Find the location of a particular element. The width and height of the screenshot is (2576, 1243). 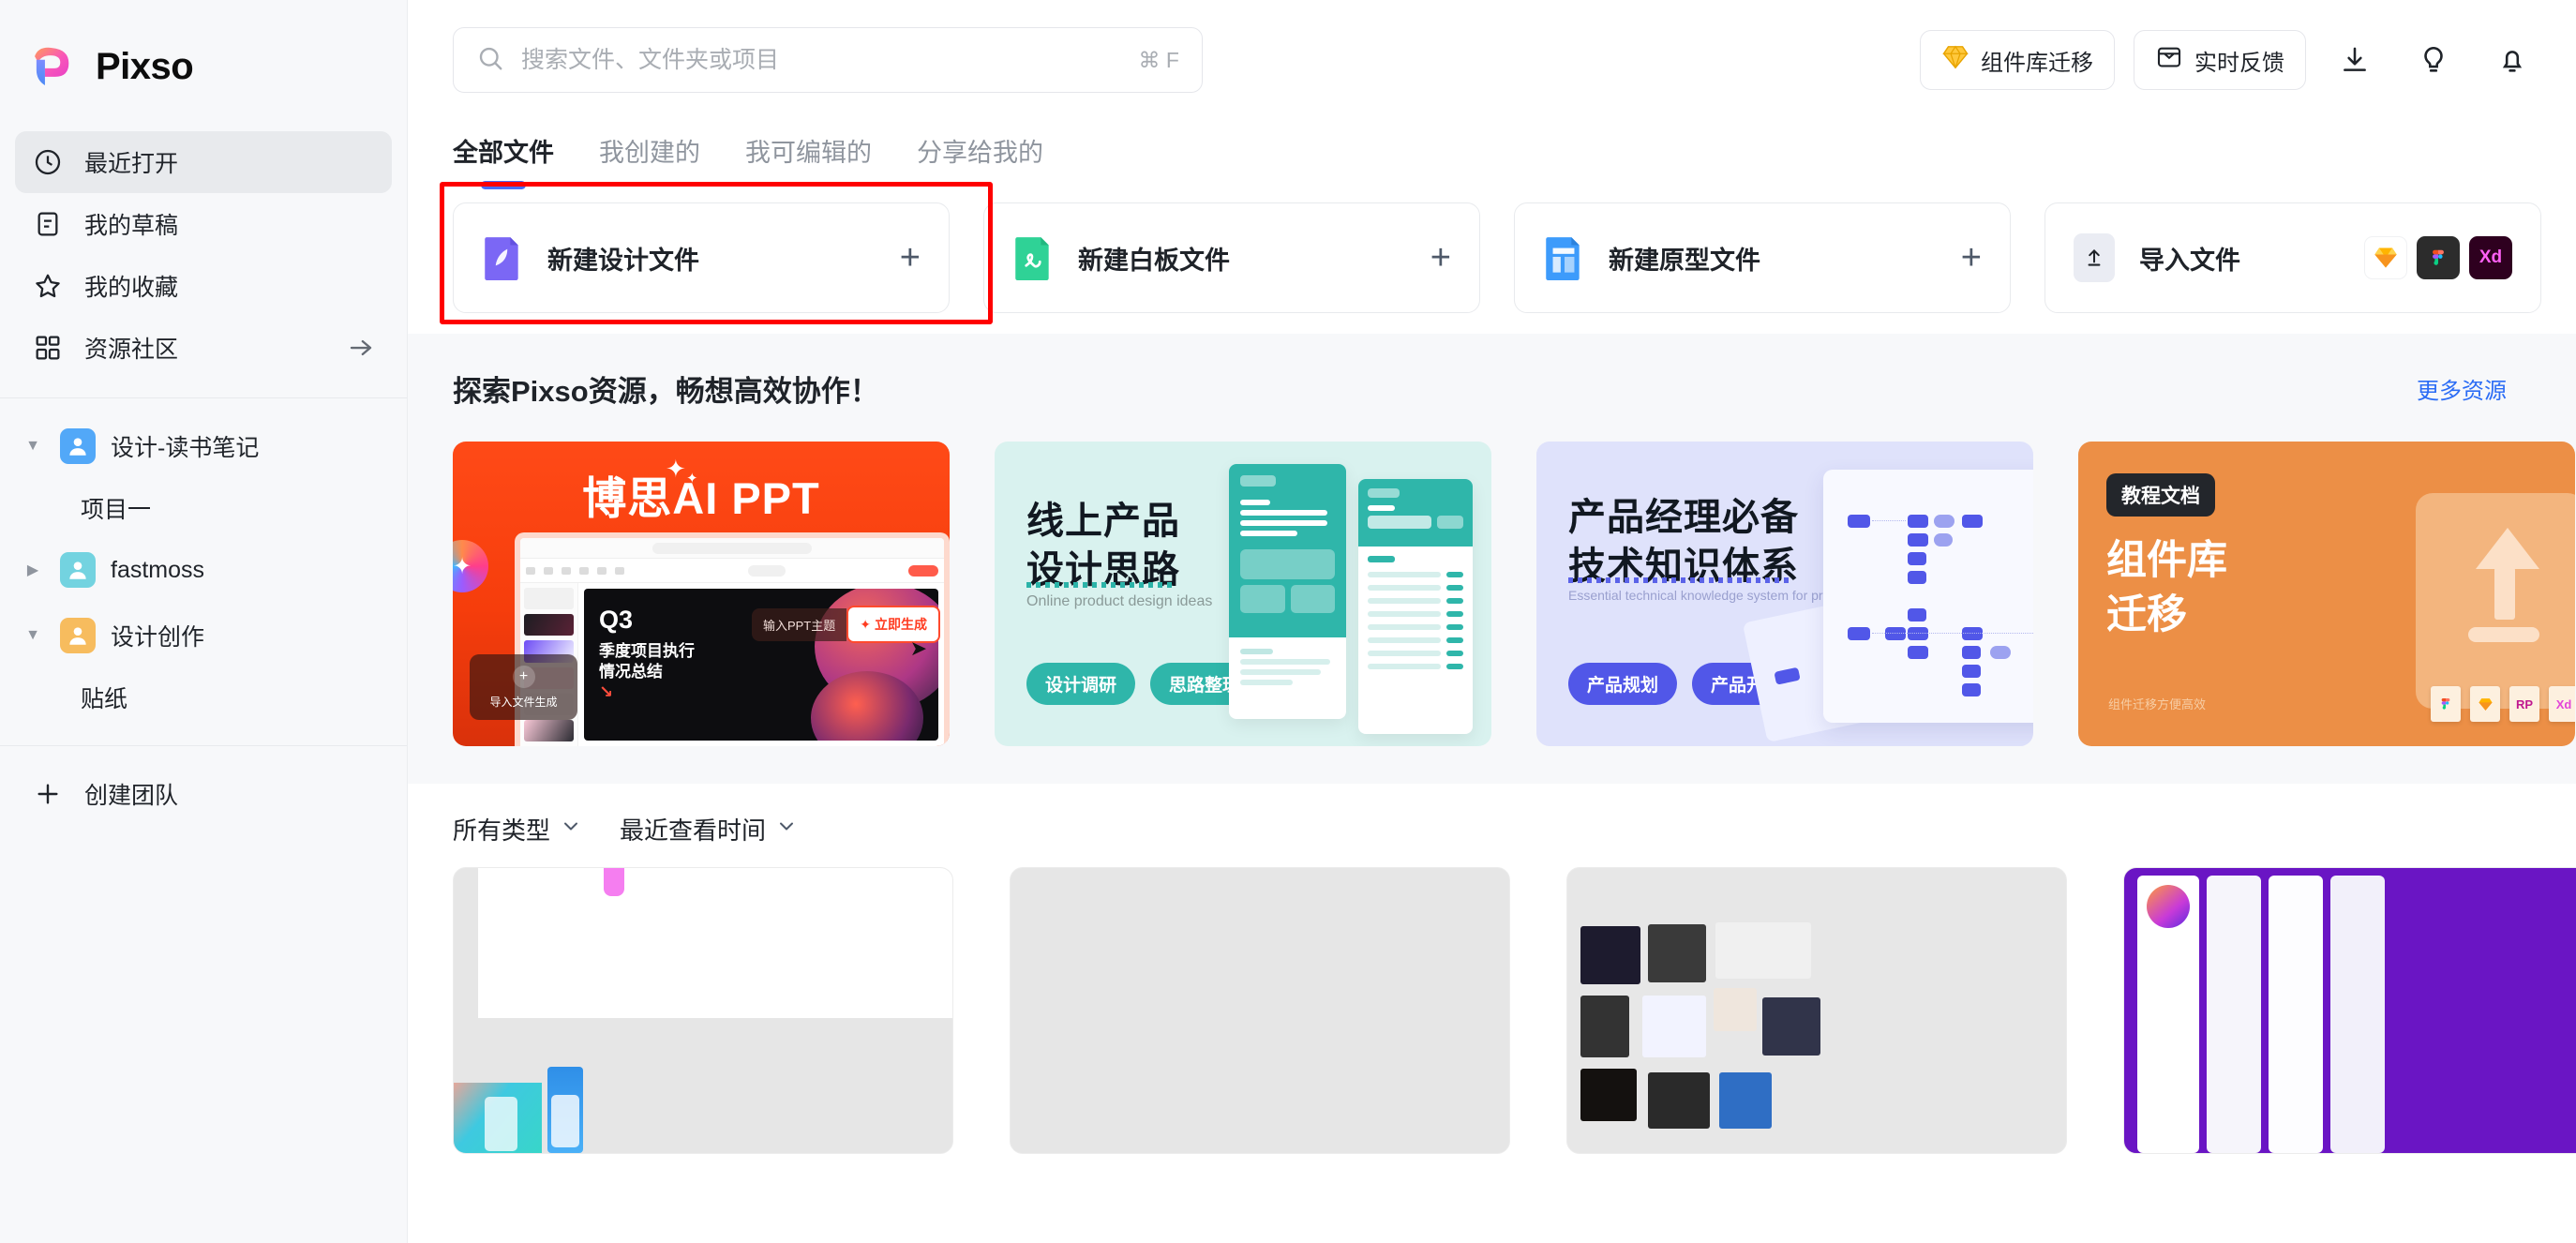

wave-underline is located at coordinates (1101, 585).